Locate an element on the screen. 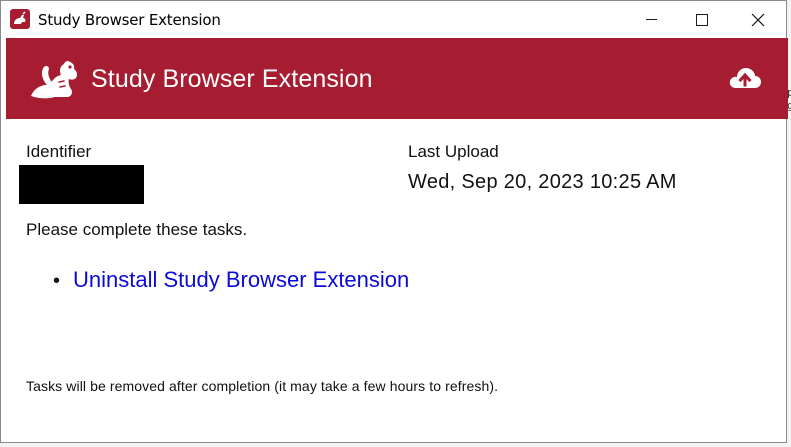 This screenshot has height=447, width=791. identifier-value-redacted is located at coordinates (81, 184).